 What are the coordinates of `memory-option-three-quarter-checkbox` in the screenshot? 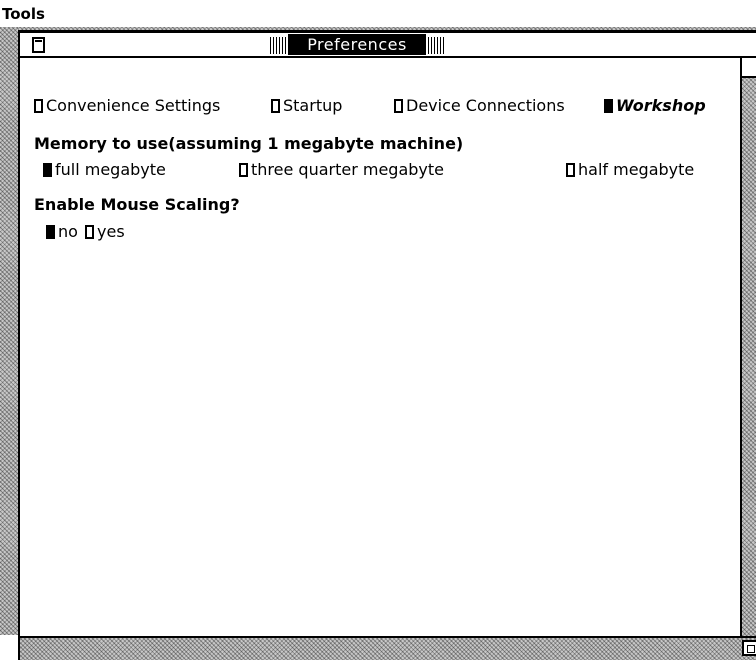 It's located at (243, 170).